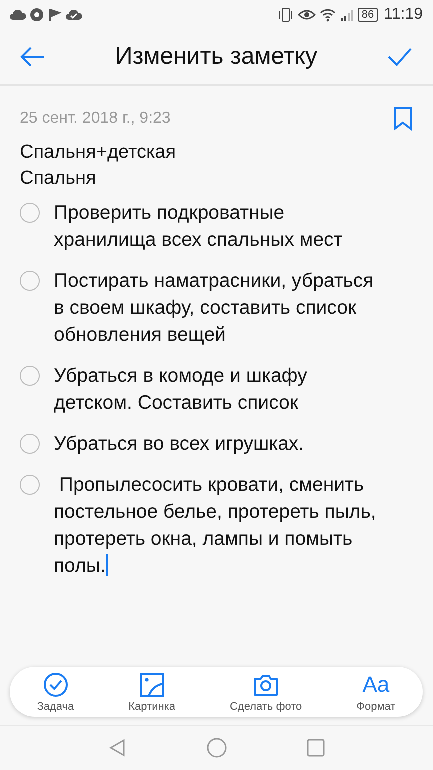  I want to click on note-text: Спальня+детская, so click(99, 153).